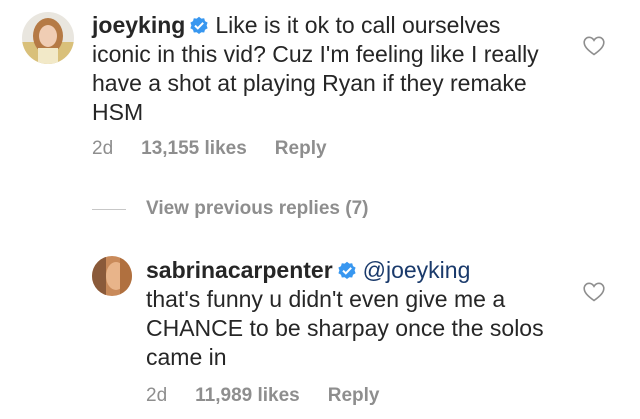 Image resolution: width=640 pixels, height=419 pixels. Describe the element at coordinates (109, 209) in the screenshot. I see `replies-divider-line` at that location.